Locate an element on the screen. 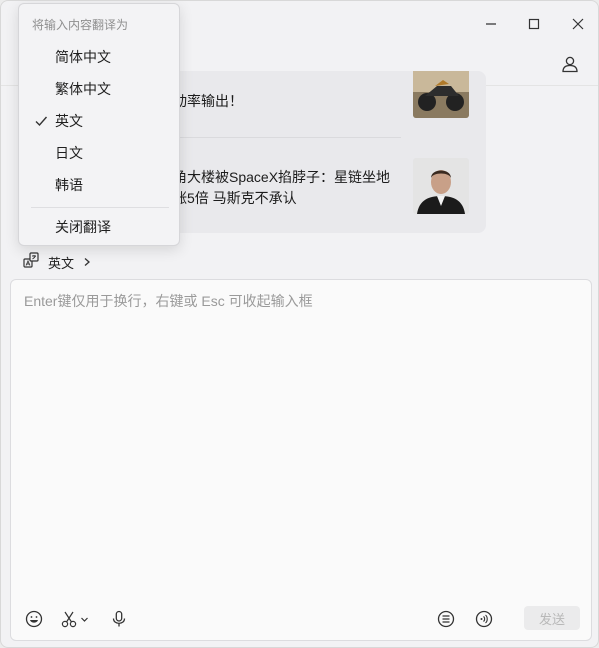 This screenshot has width=599, height=648. translate-language-menu: 将输入内容翻译为 简体中文 繁体中文 英文 日文 韩语 关闭翻译 is located at coordinates (99, 124).